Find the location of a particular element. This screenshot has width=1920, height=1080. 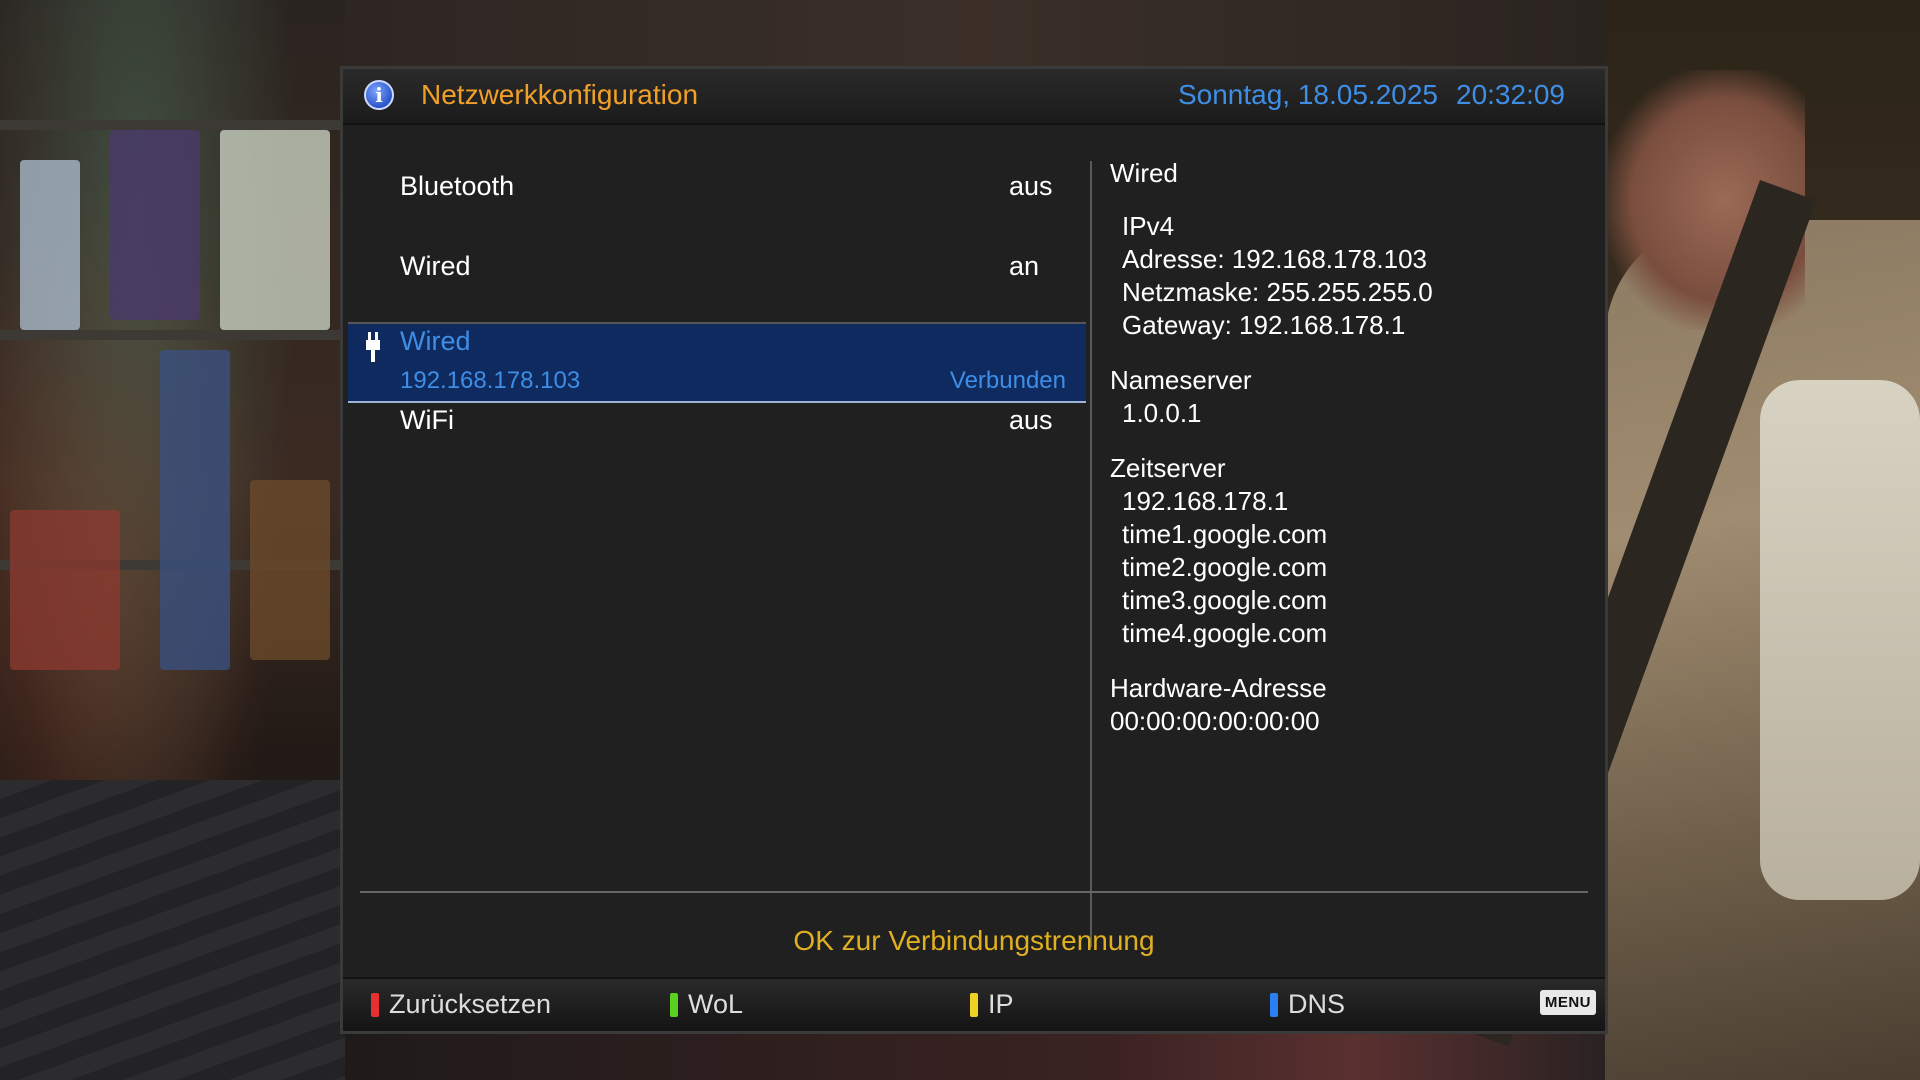

bluetooth-label: Bluetooth is located at coordinates (457, 186).